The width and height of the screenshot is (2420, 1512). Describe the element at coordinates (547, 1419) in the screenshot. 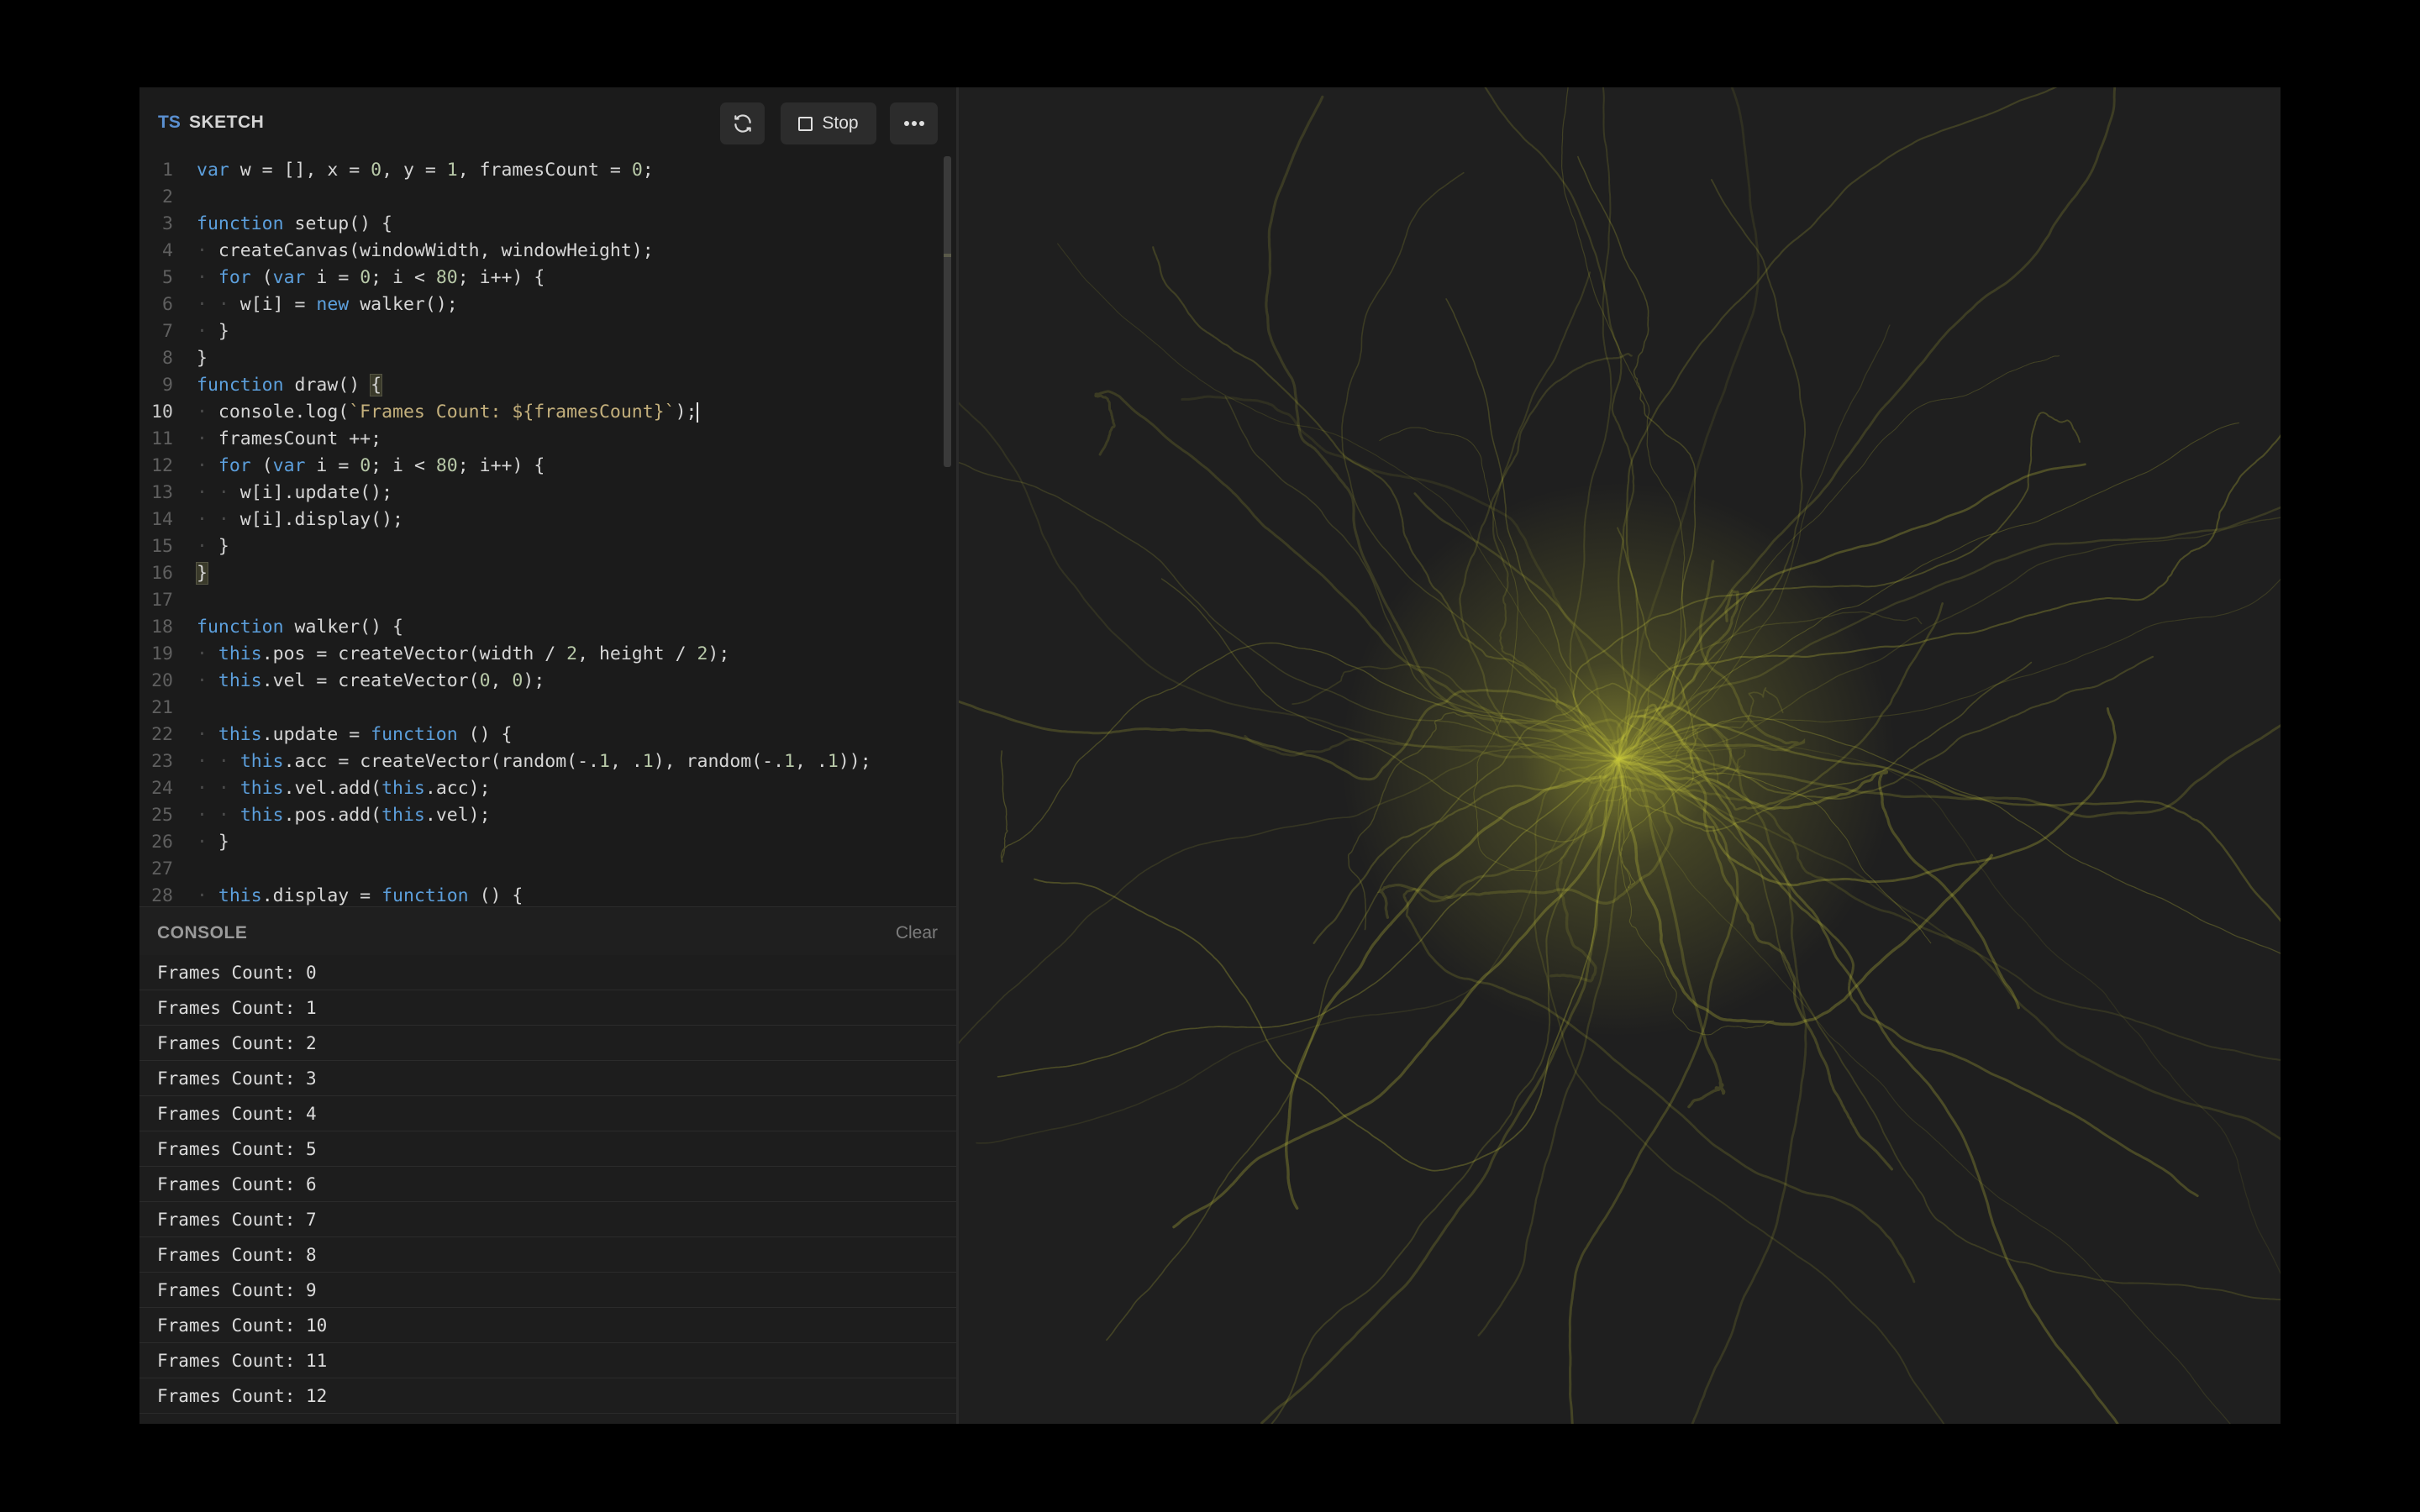

I see `console-entry: Frames Count: 13` at that location.